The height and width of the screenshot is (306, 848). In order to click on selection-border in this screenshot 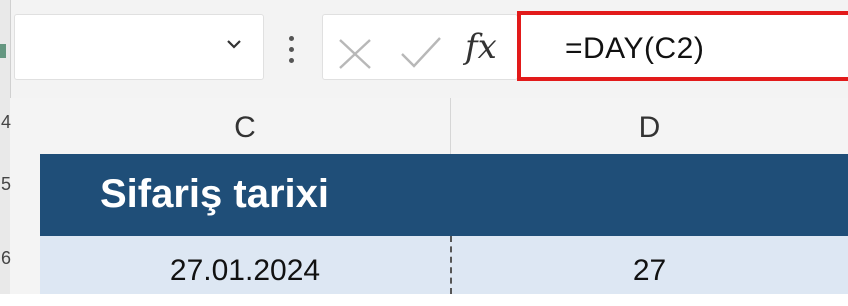, I will do `click(451, 265)`.